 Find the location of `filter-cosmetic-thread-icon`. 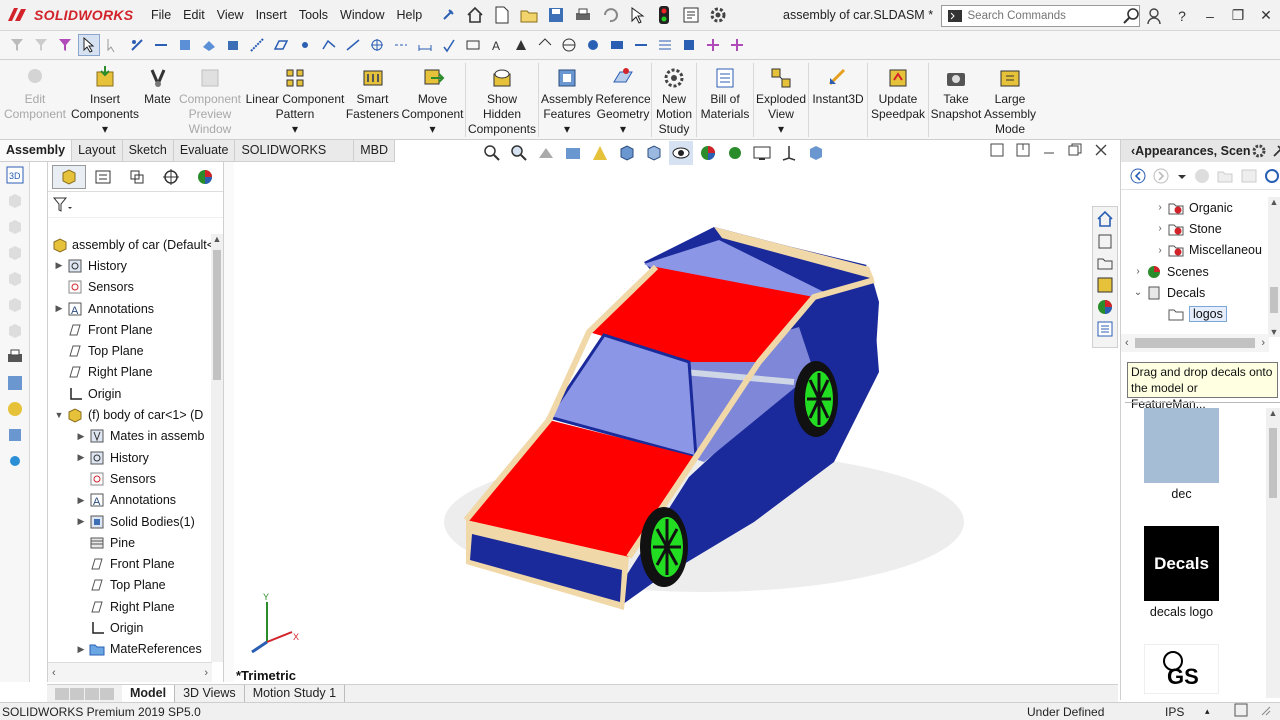

filter-cosmetic-thread-icon is located at coordinates (593, 45).